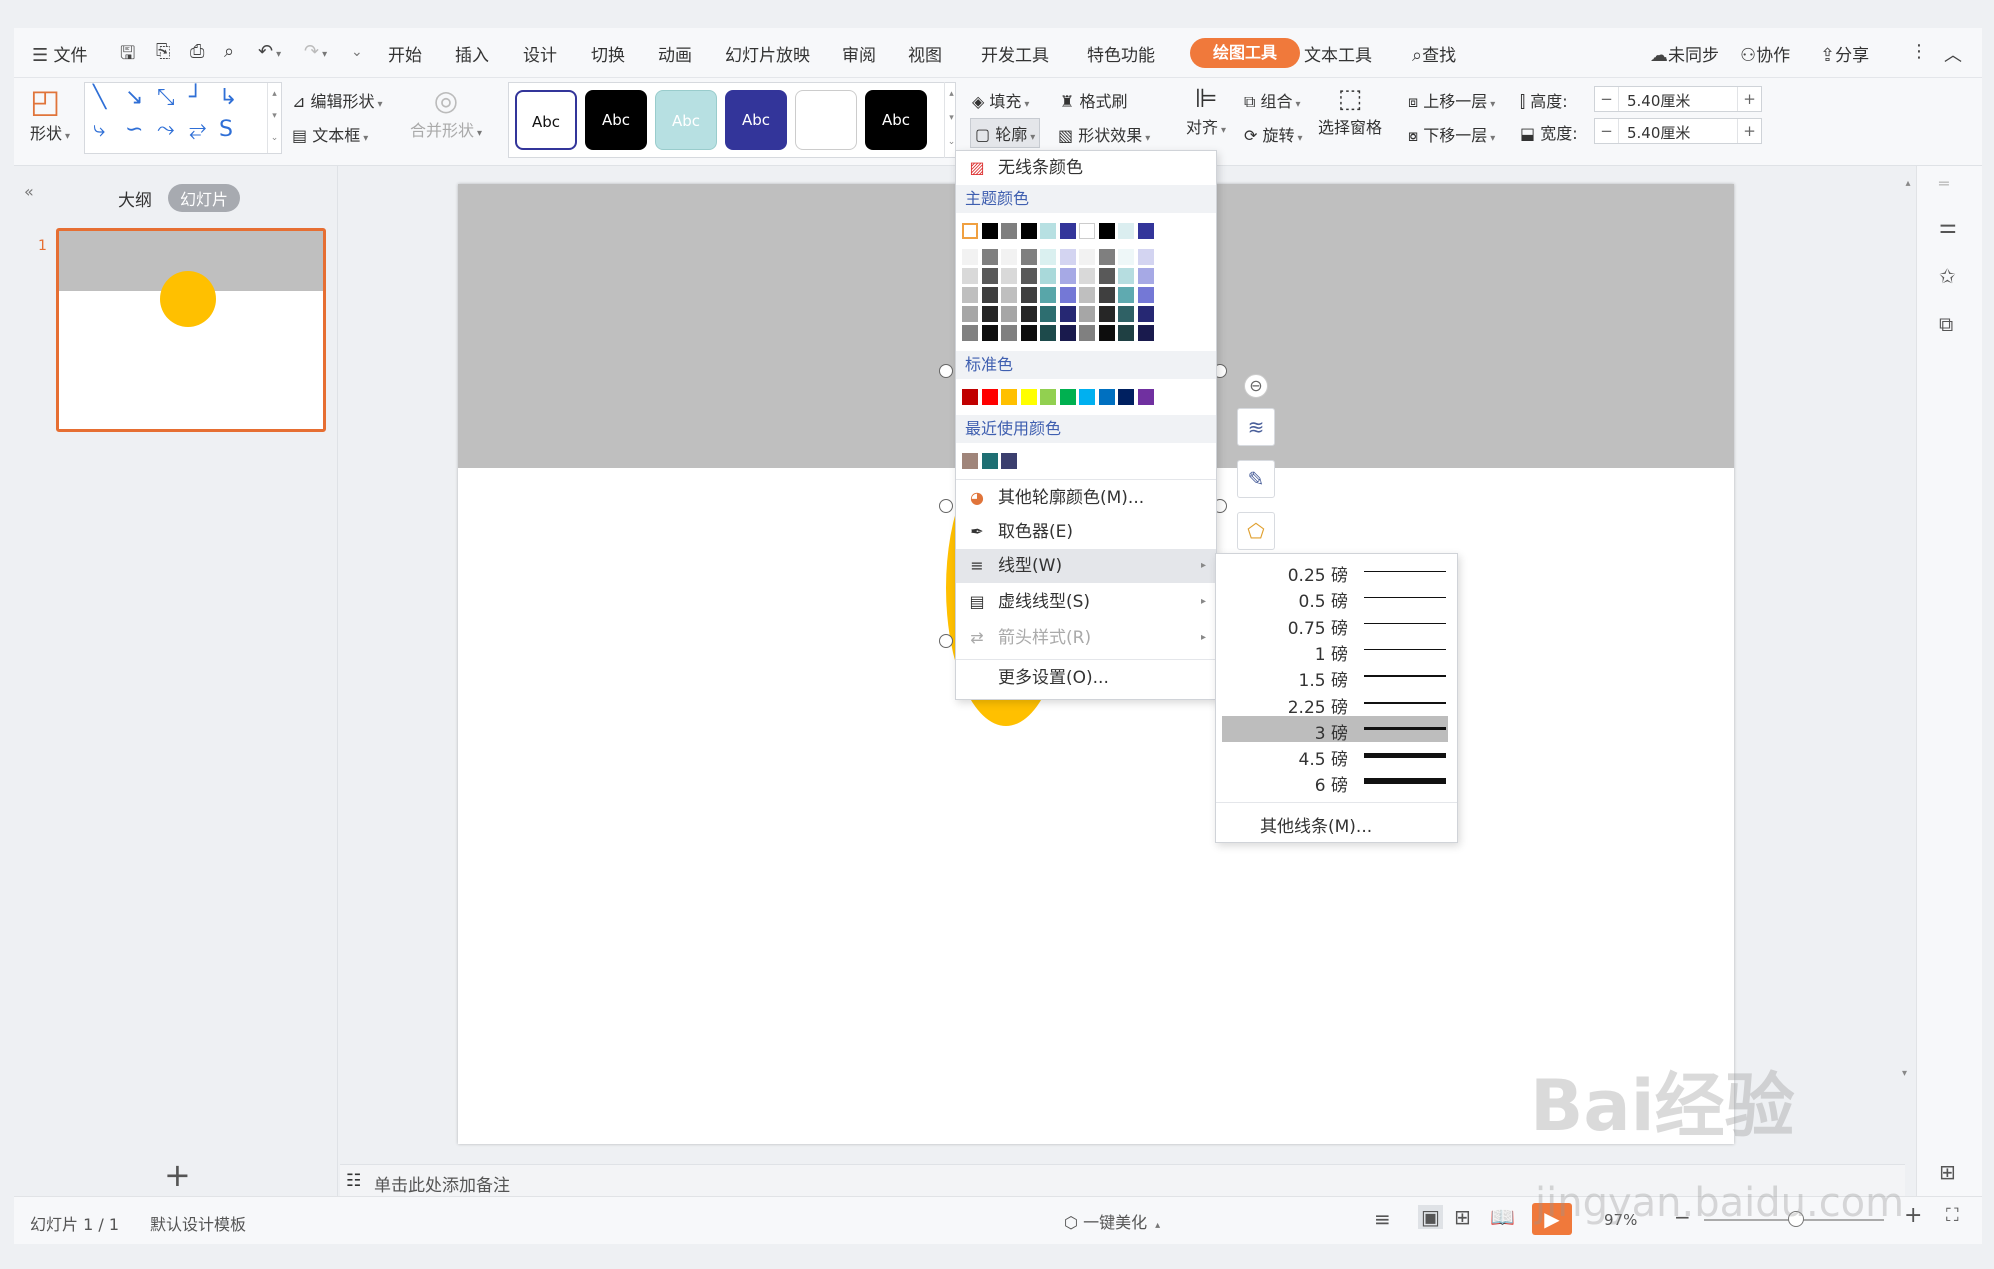  Describe the element at coordinates (330, 134) in the screenshot. I see `textbox-button: ▤ 文本框 ▾` at that location.